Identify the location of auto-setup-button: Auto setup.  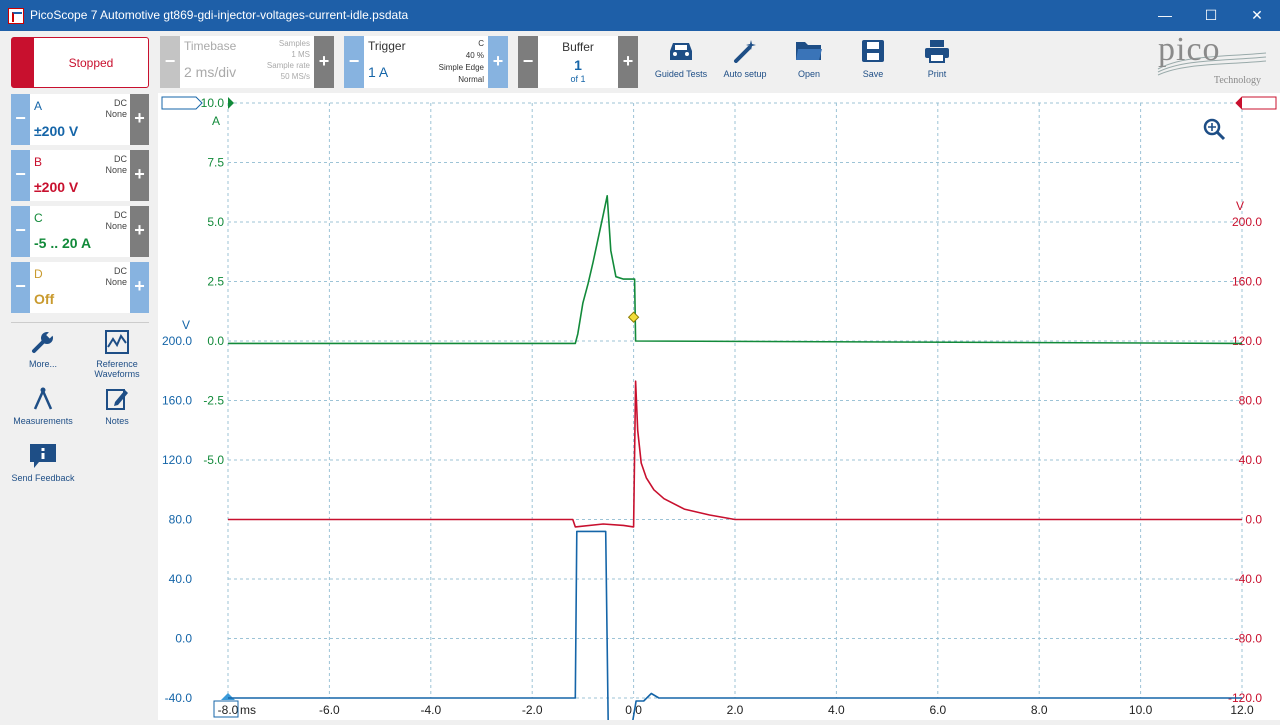
(745, 62).